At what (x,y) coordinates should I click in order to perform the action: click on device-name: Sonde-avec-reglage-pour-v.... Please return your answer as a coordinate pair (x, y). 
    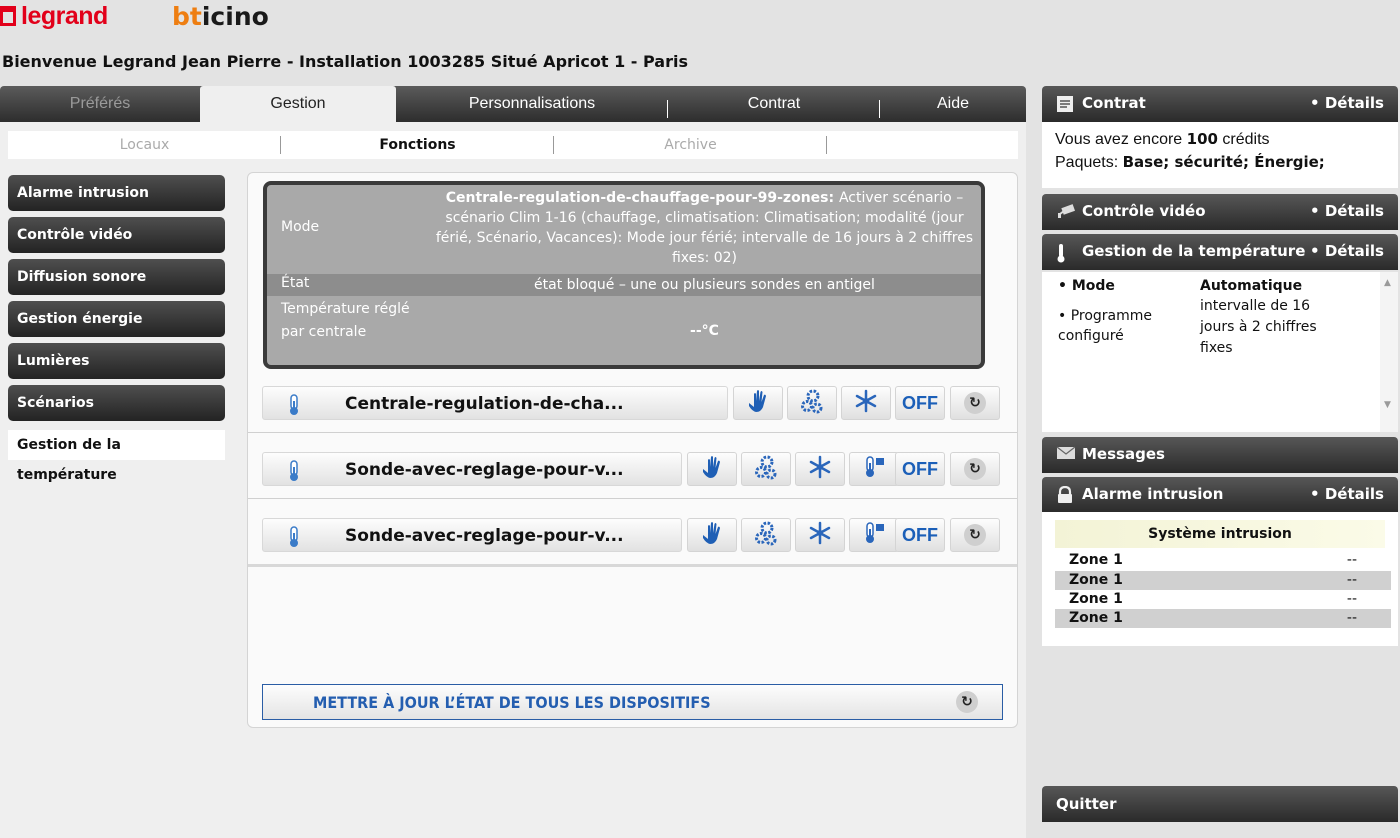
    Looking at the image, I should click on (484, 470).